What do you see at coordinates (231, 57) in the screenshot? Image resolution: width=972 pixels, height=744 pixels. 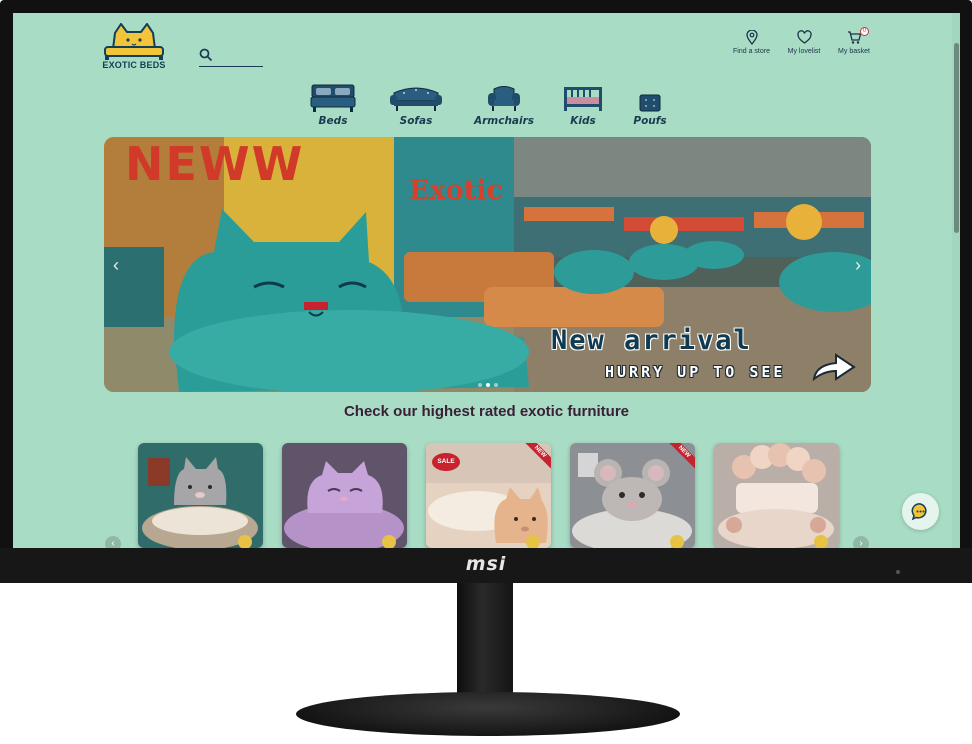 I see `search-bar` at bounding box center [231, 57].